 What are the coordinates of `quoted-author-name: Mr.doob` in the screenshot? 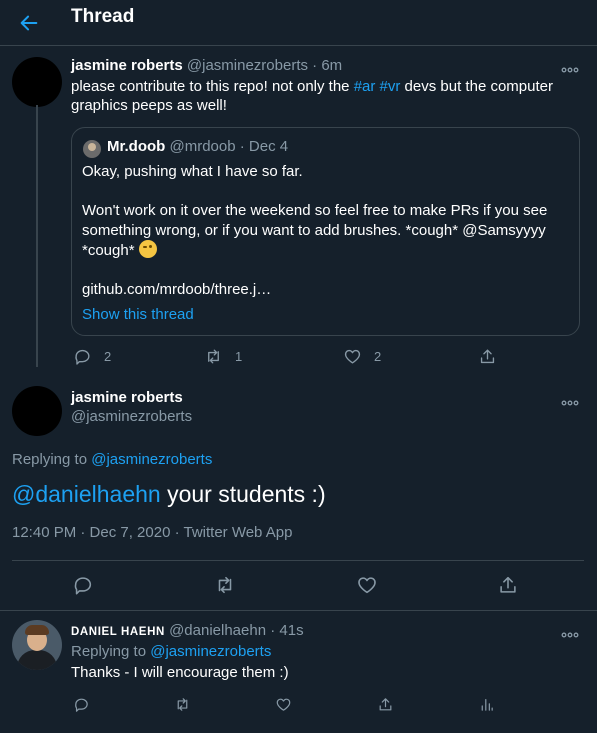 It's located at (136, 146).